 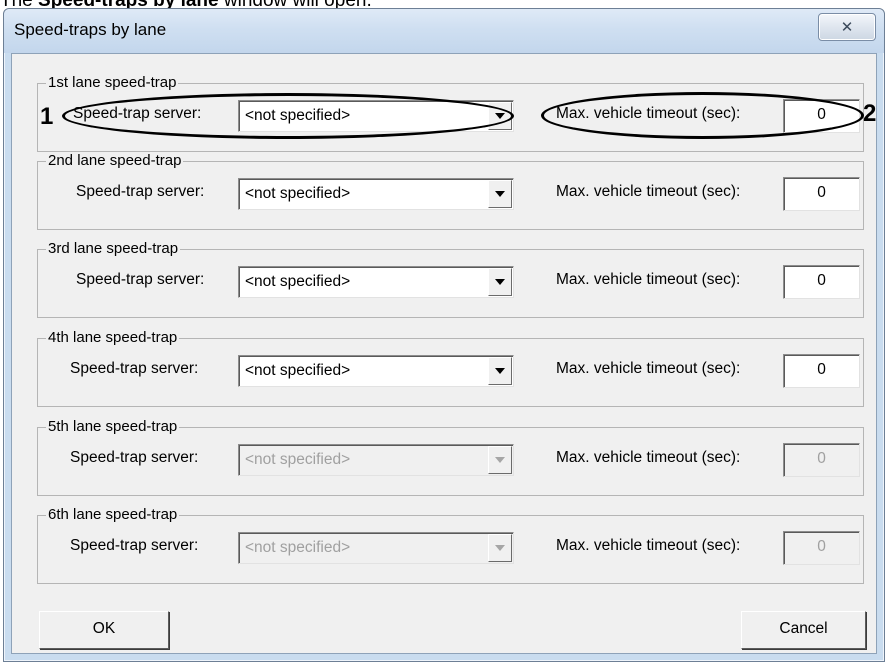 I want to click on lane-6-legend: 6th lane speed-trap, so click(x=113, y=514).